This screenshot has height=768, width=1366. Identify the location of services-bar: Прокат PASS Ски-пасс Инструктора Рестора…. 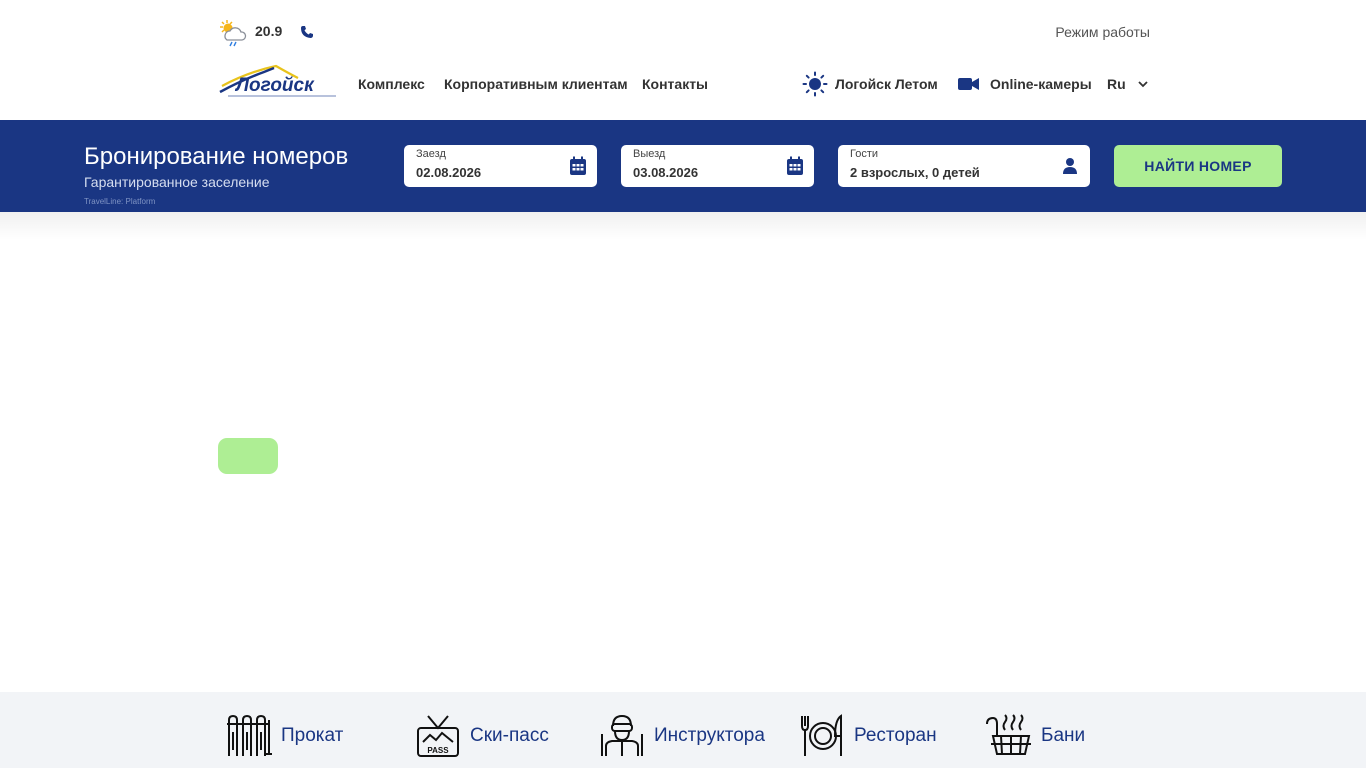
(683, 730).